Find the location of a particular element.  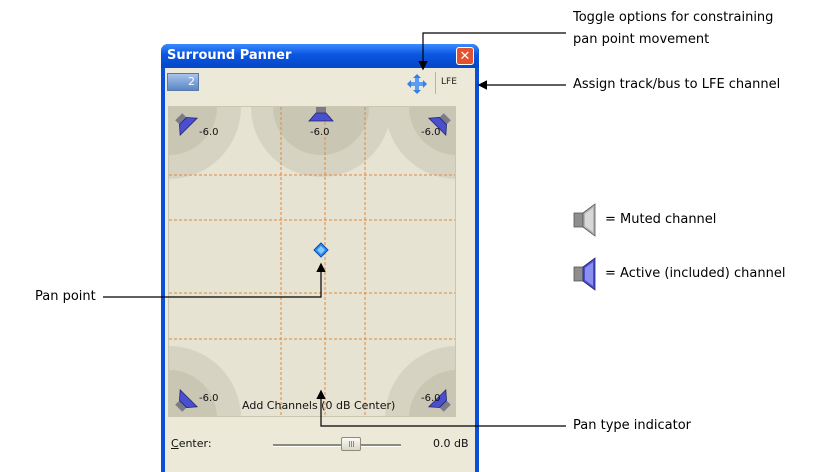

callout-pan-type: Pan type indicator is located at coordinates (632, 425).